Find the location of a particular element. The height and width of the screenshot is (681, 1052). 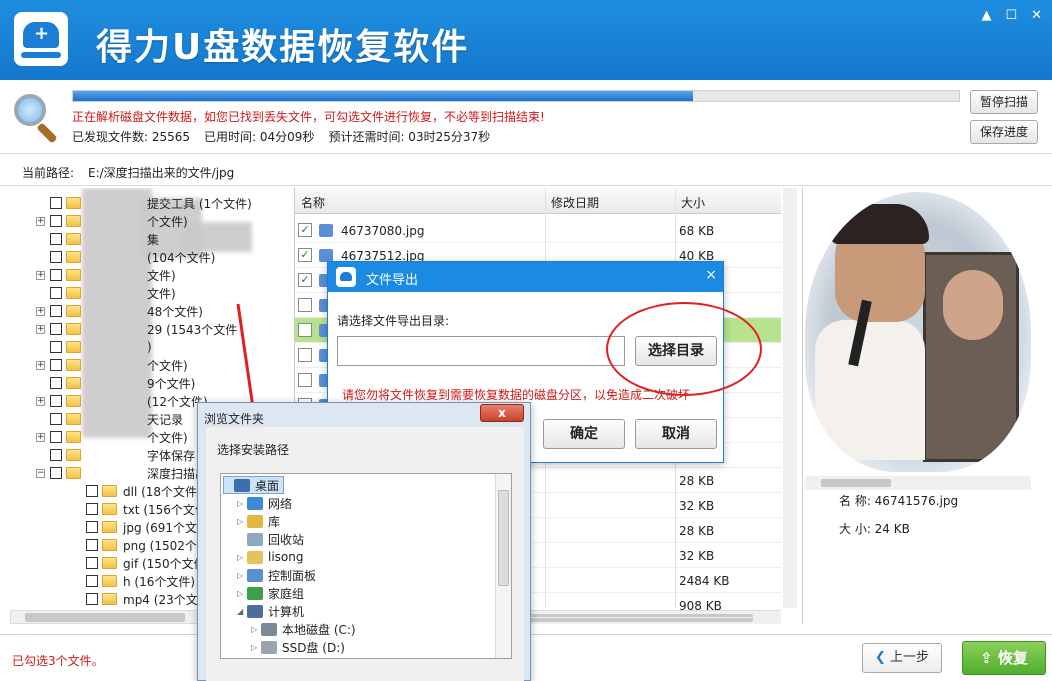

tree-item: 集 is located at coordinates (97, 239).